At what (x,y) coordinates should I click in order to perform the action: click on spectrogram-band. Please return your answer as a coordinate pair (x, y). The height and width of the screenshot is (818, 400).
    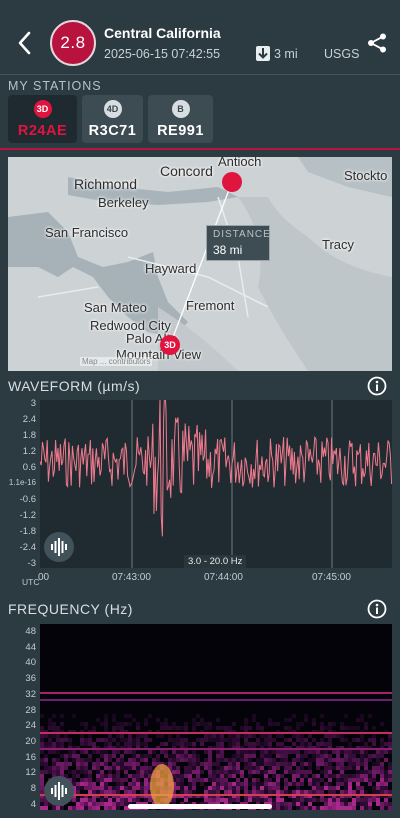
    Looking at the image, I should click on (216, 733).